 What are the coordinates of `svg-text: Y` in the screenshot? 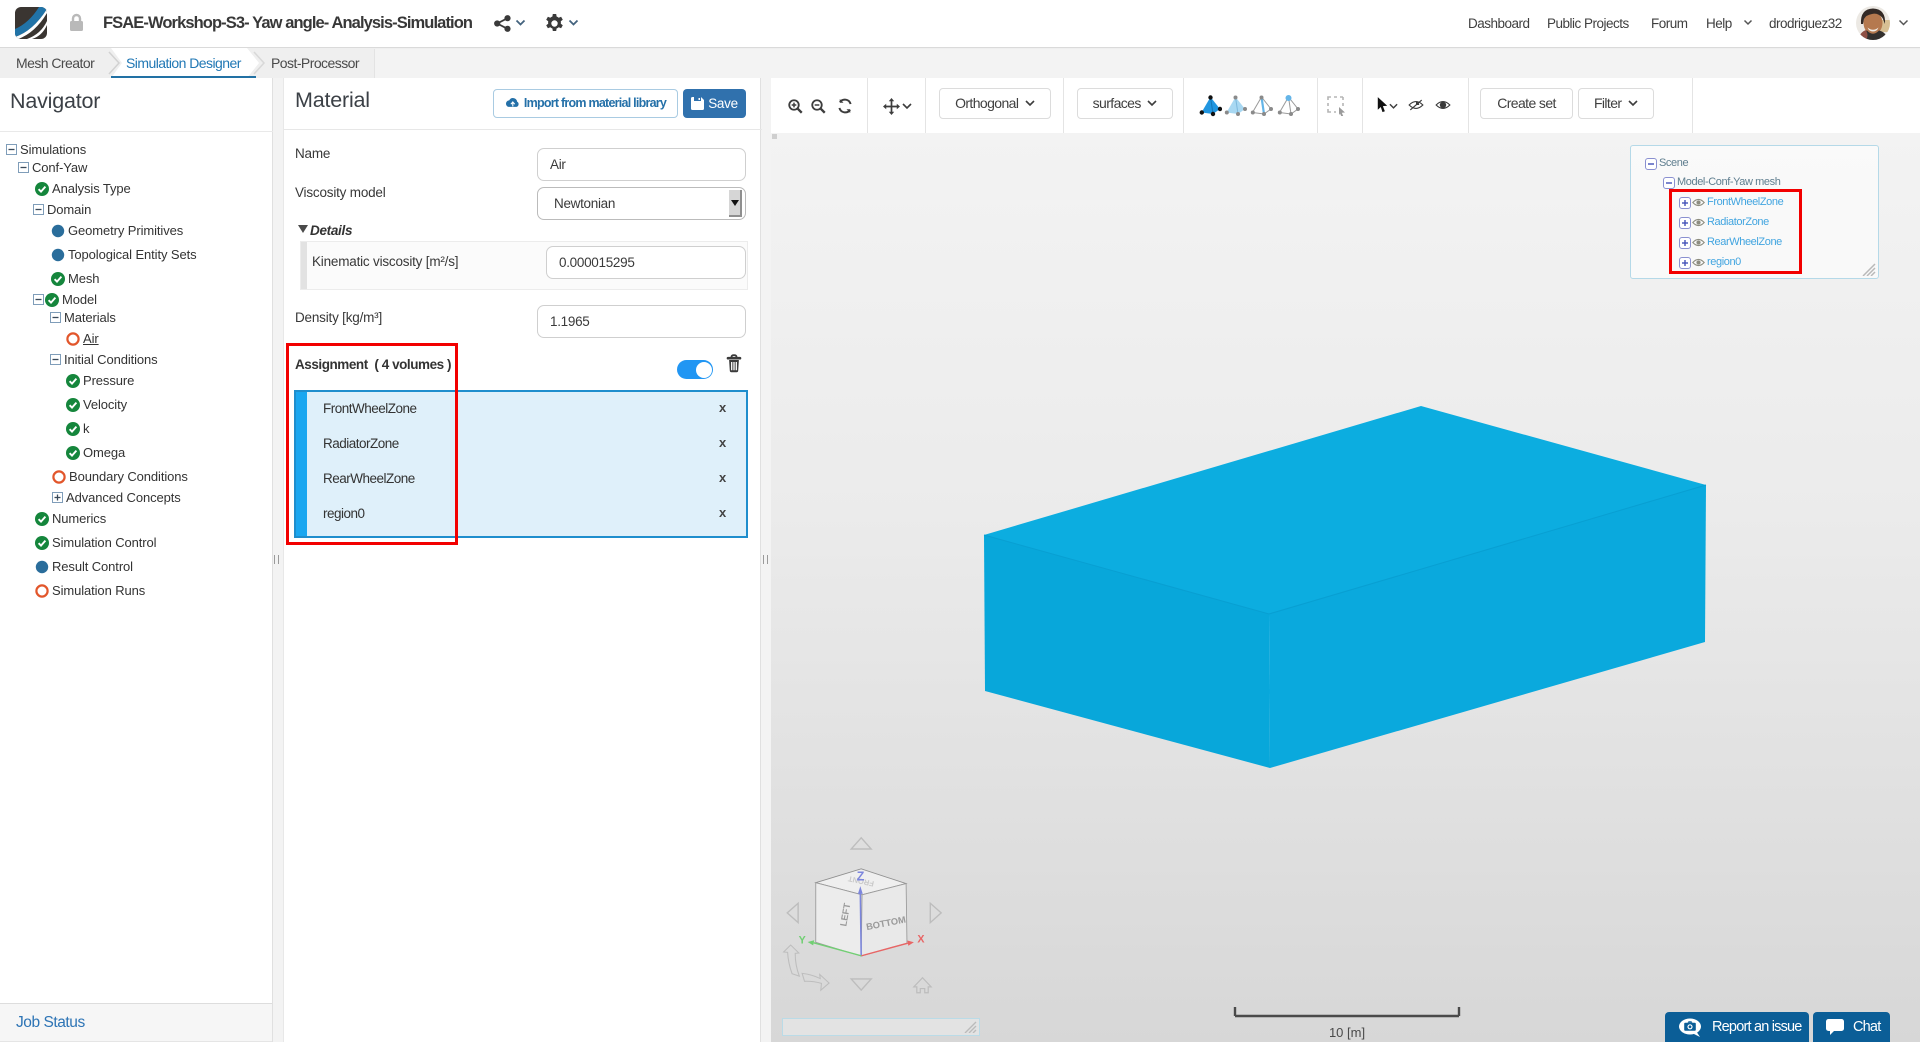 It's located at (802, 940).